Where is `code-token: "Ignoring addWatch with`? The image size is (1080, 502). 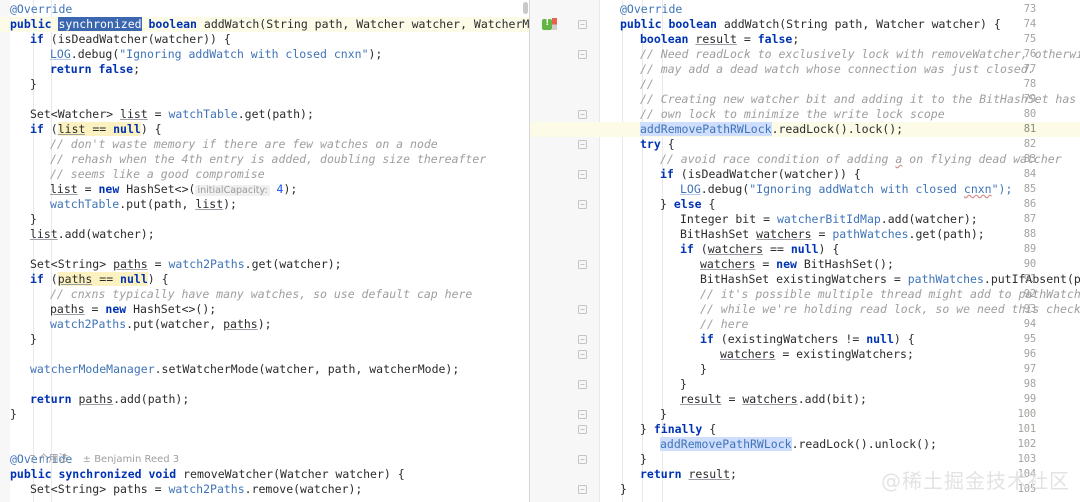 code-token: "Ignoring addWatch with is located at coordinates (832, 189).